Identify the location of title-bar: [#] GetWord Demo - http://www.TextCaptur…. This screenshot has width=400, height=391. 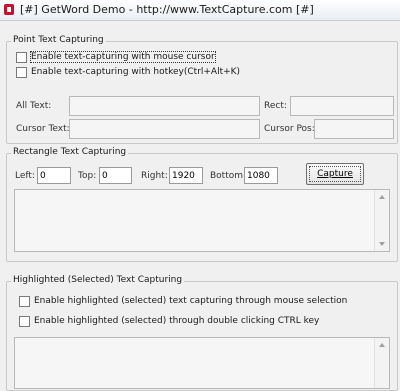
(200, 10).